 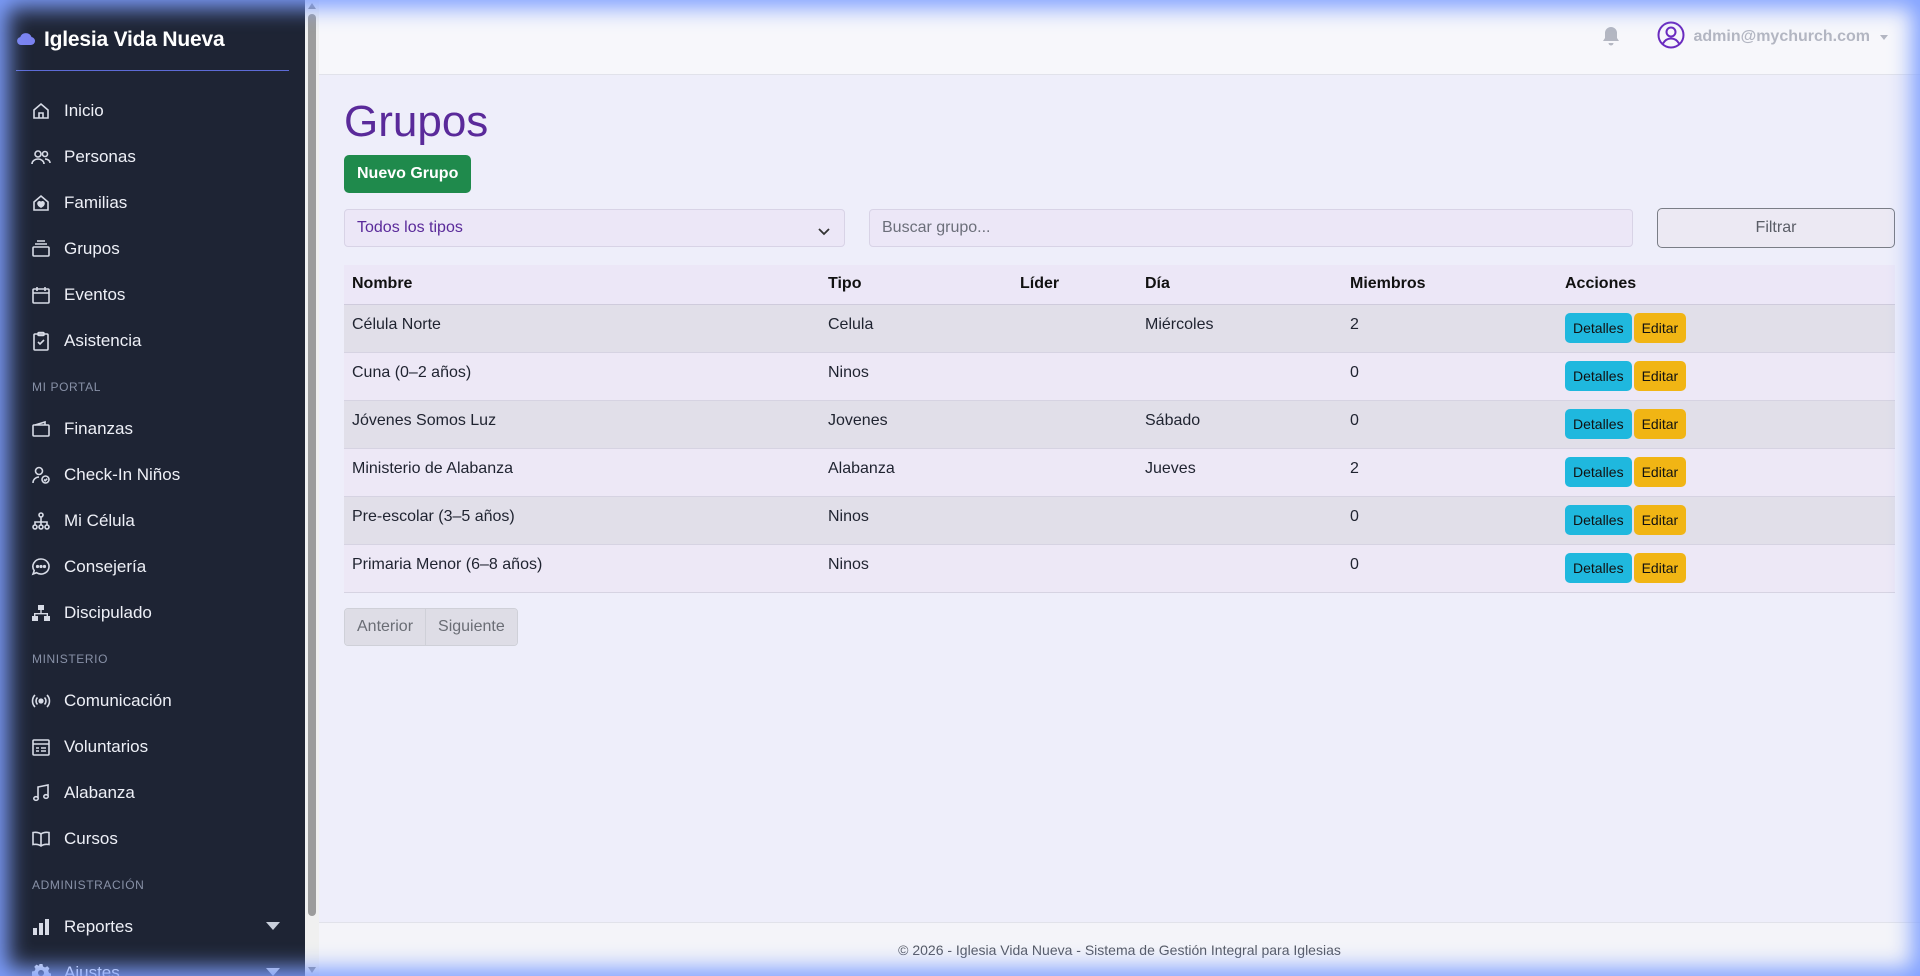 What do you see at coordinates (41, 969) in the screenshot?
I see `gear-icon` at bounding box center [41, 969].